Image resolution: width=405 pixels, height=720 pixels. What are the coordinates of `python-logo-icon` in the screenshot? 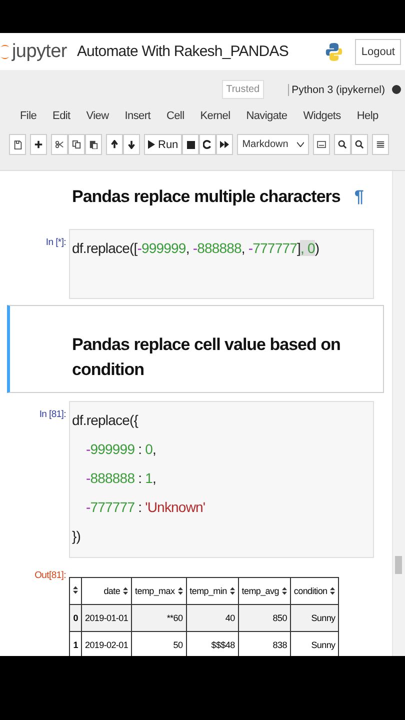 It's located at (334, 51).